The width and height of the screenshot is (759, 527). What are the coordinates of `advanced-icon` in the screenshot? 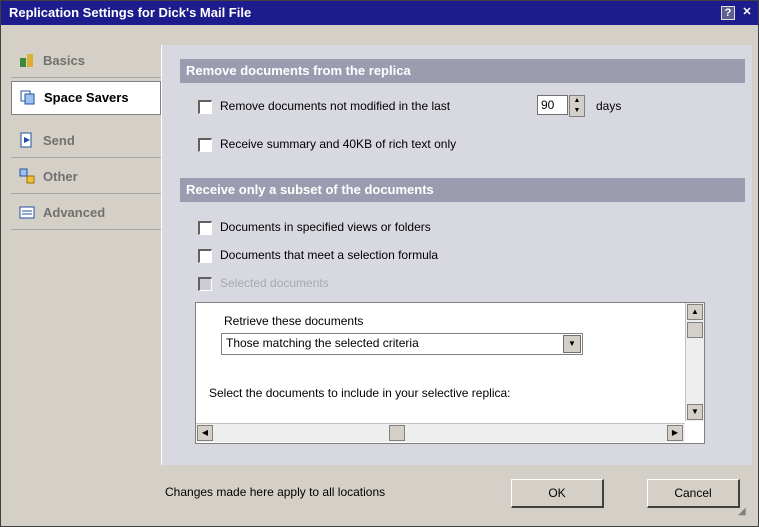 It's located at (27, 212).